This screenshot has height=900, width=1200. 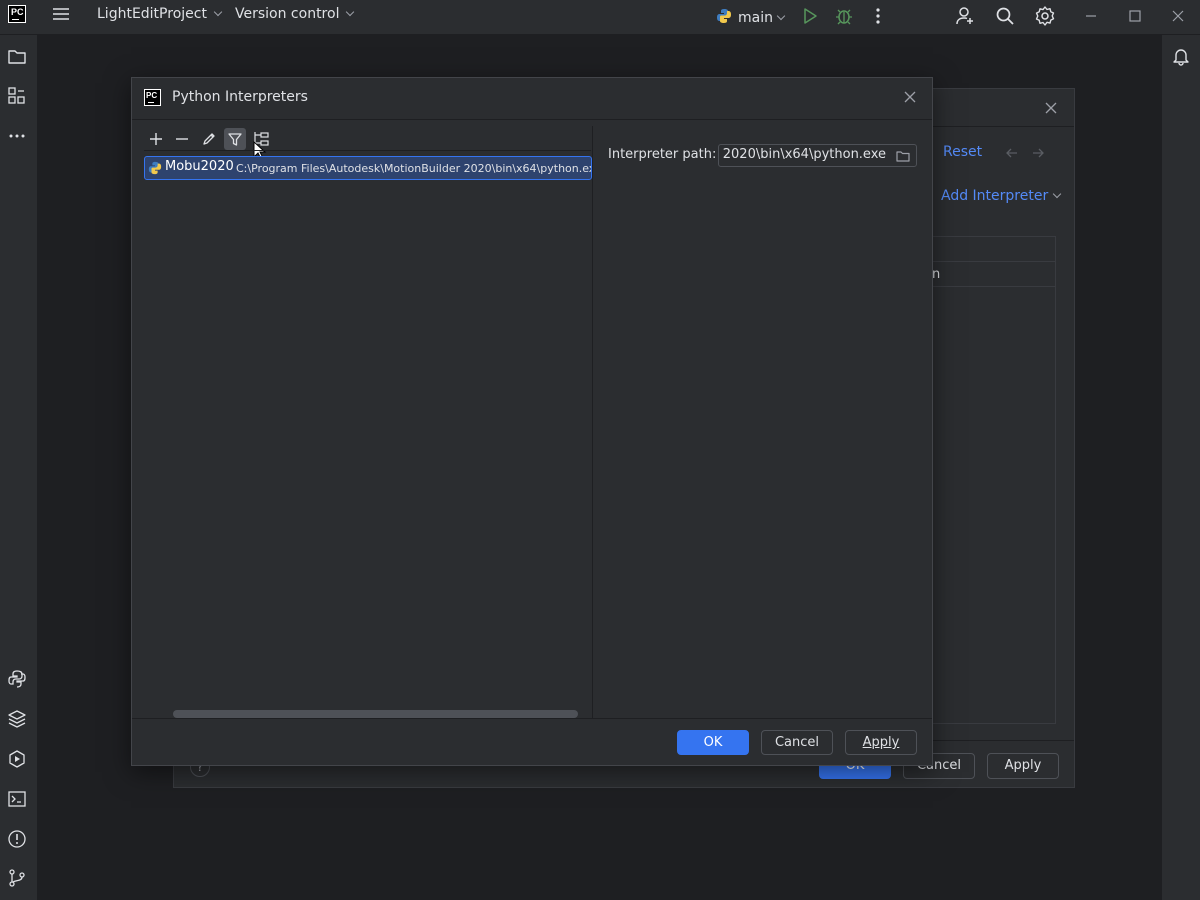 What do you see at coordinates (1045, 16) in the screenshot?
I see `settings-gear-icon` at bounding box center [1045, 16].